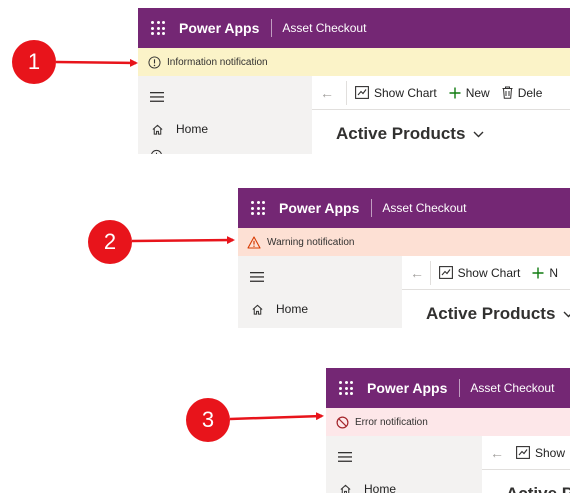 This screenshot has width=570, height=493. I want to click on view-selector: Active Pro, so click(526, 488).